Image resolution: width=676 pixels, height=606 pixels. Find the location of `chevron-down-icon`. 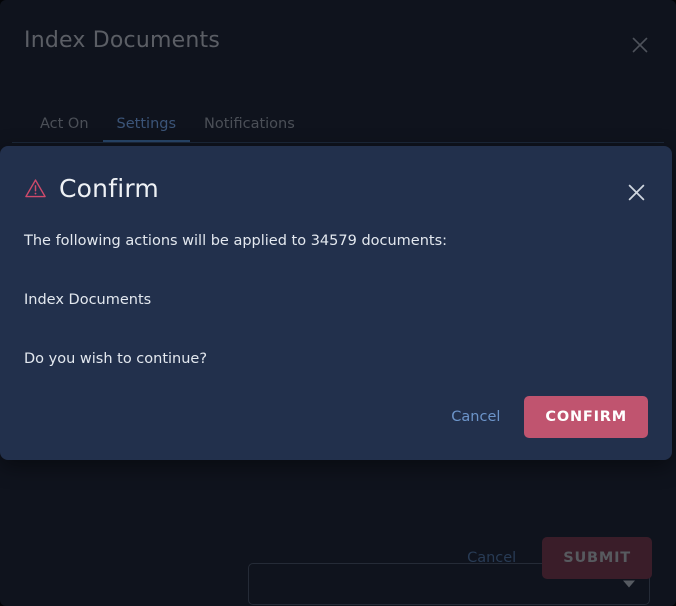

chevron-down-icon is located at coordinates (629, 584).